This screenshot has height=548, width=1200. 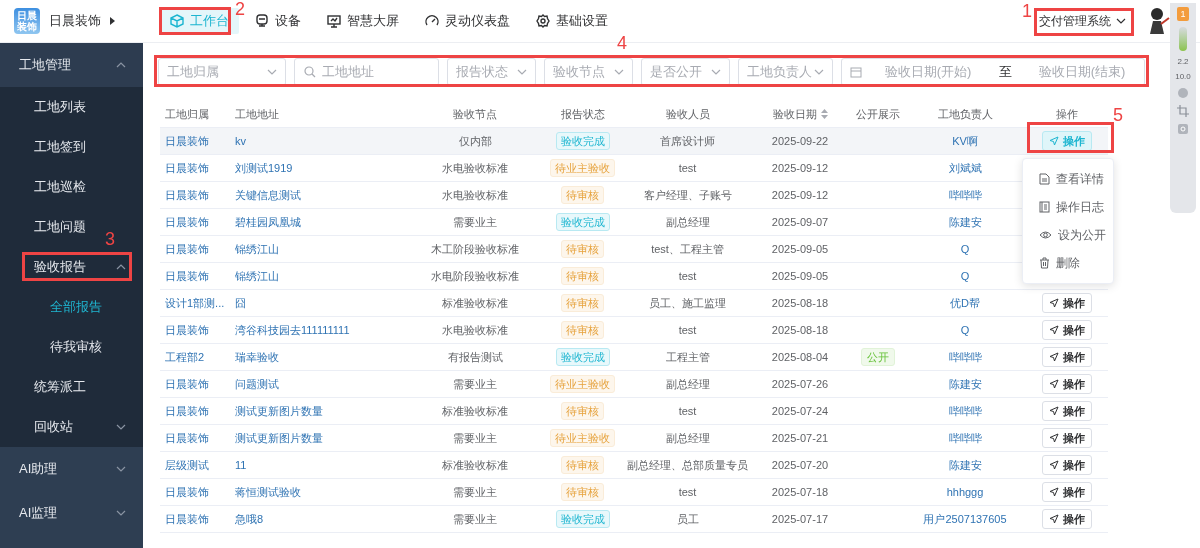 I want to click on table-cell-text: 2025-09-07, so click(x=800, y=222).